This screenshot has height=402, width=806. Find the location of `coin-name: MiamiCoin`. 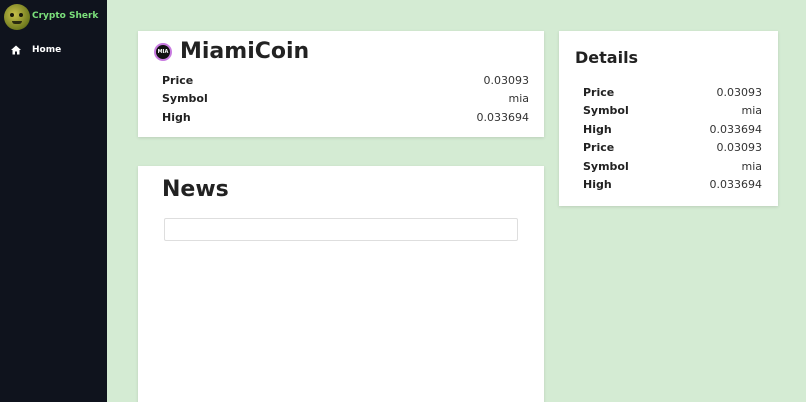

coin-name: MiamiCoin is located at coordinates (245, 51).